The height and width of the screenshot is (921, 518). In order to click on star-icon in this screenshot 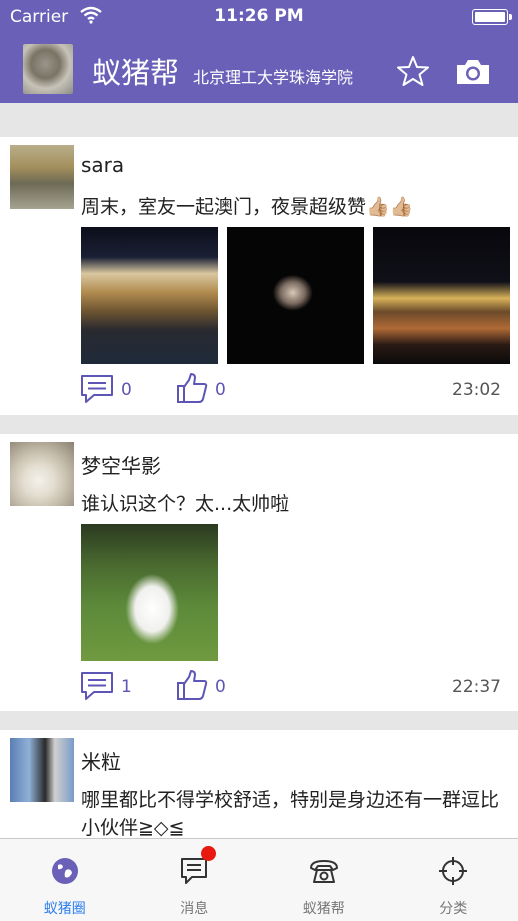, I will do `click(413, 71)`.